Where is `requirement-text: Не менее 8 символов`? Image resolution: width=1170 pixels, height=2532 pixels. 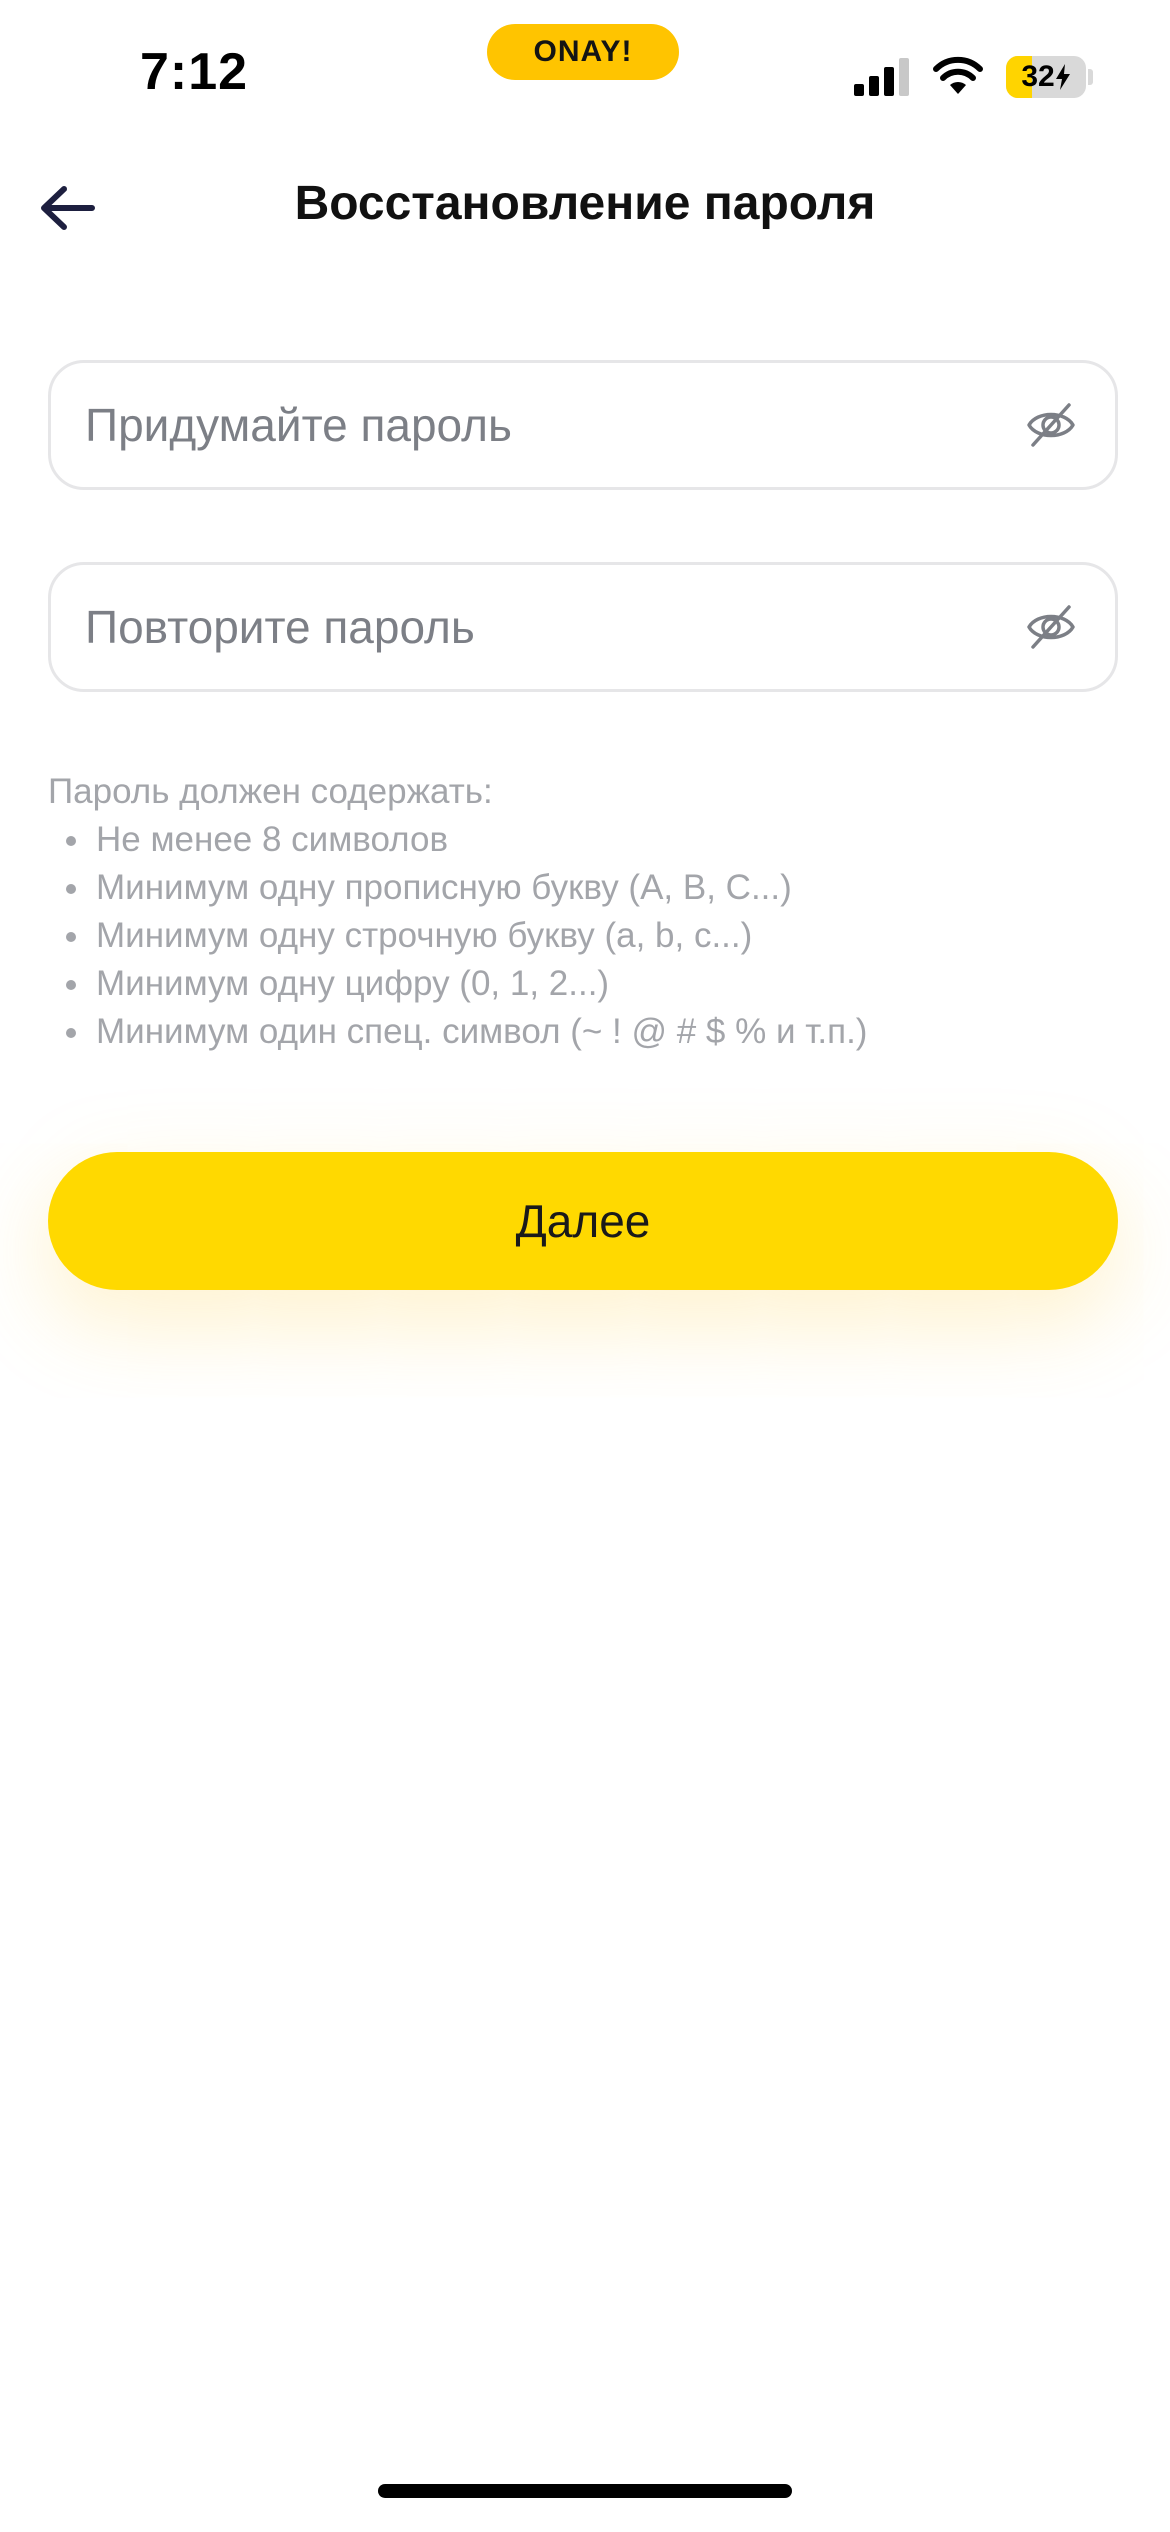 requirement-text: Не менее 8 символов is located at coordinates (272, 839).